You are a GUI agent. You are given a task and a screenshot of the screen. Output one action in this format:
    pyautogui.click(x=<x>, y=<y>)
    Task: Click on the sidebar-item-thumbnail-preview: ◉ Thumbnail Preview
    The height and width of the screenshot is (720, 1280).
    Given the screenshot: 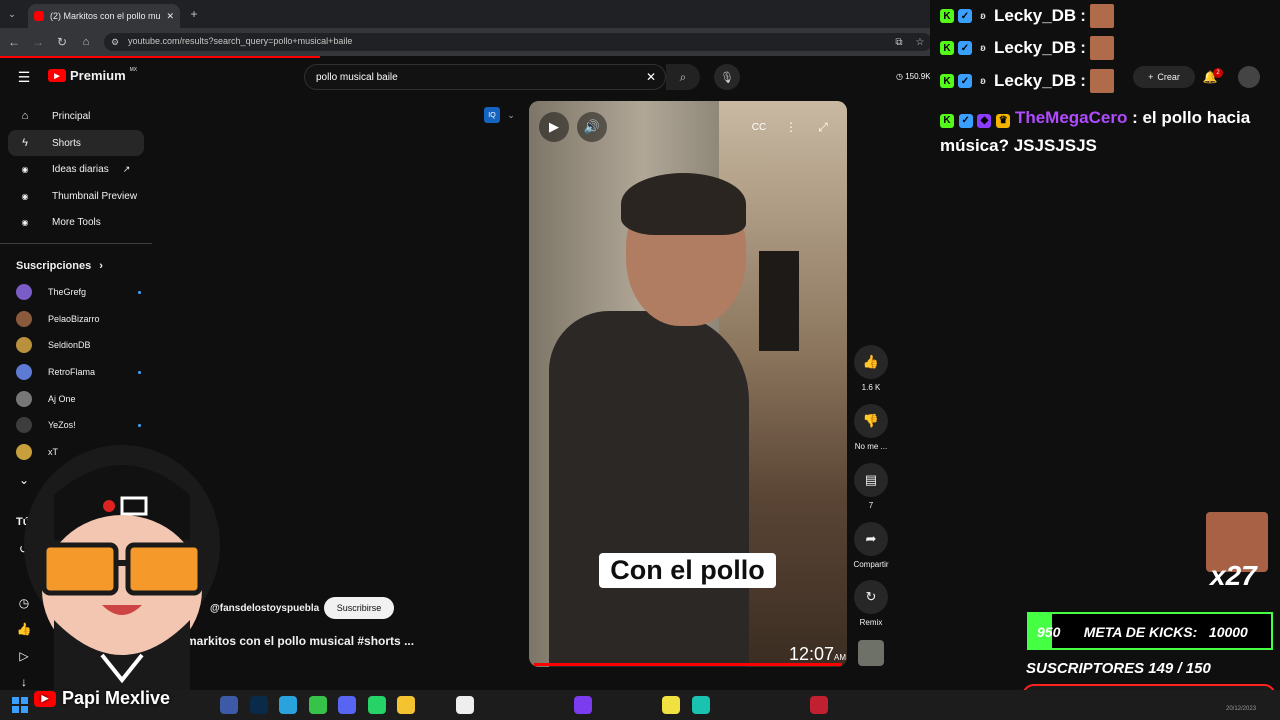 What is the action you would take?
    pyautogui.click(x=76, y=196)
    